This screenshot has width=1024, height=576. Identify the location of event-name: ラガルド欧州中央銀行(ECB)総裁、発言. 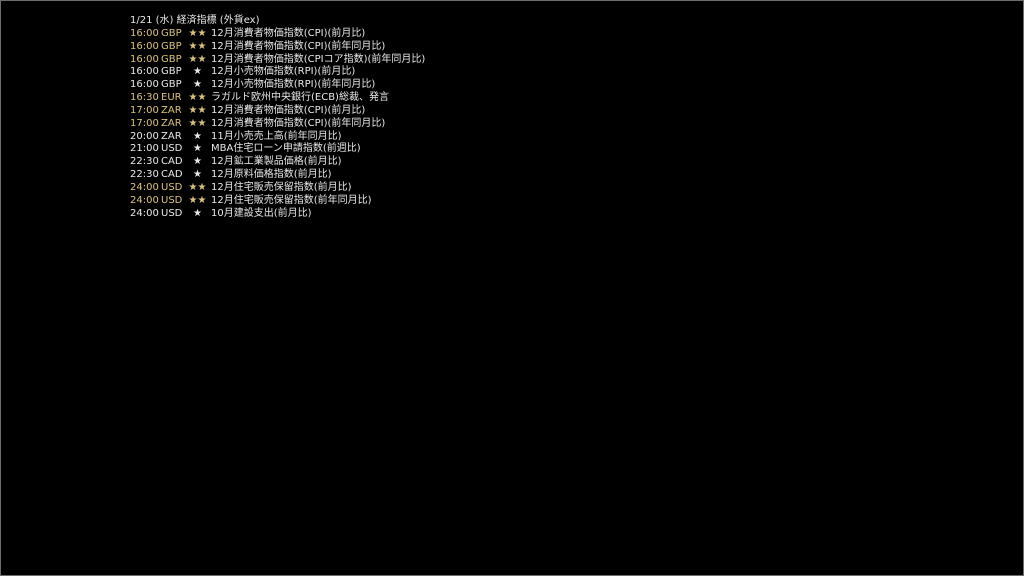
(300, 98).